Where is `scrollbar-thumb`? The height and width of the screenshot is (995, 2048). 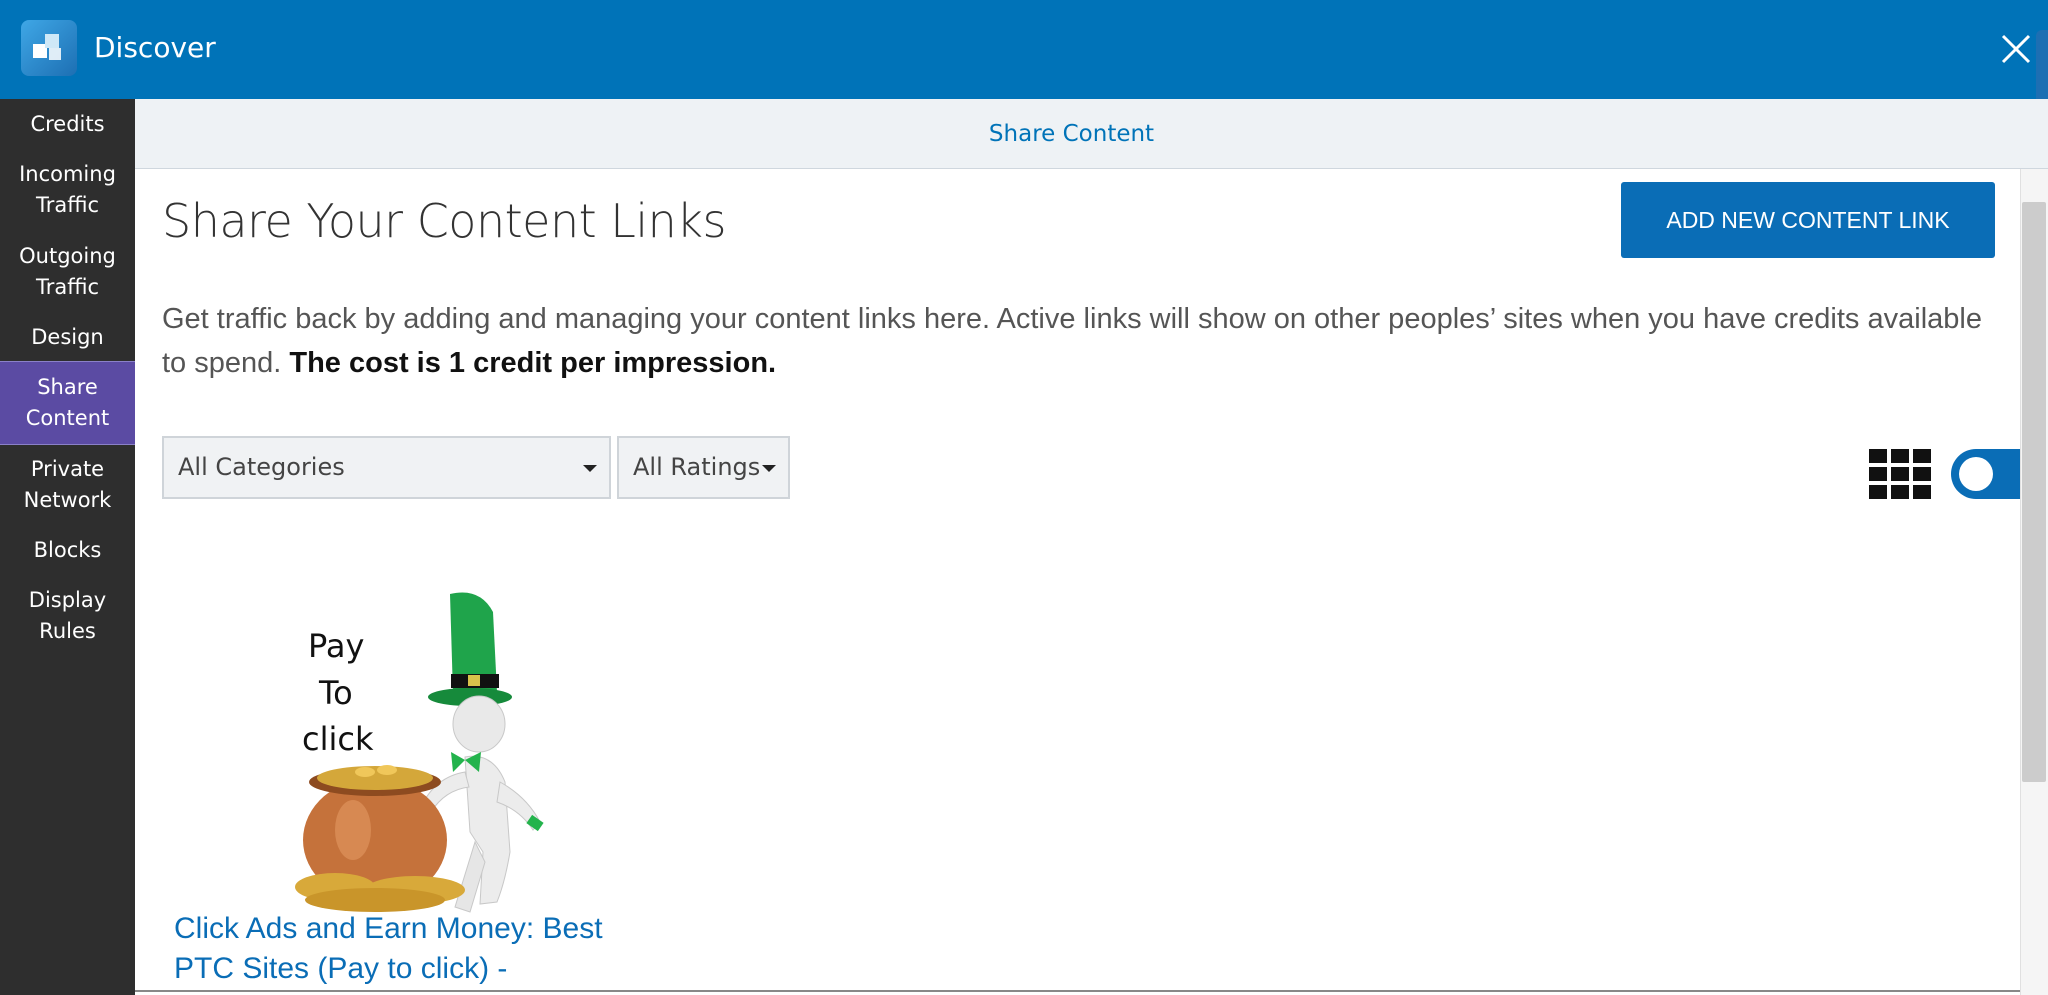
scrollbar-thumb is located at coordinates (2034, 492).